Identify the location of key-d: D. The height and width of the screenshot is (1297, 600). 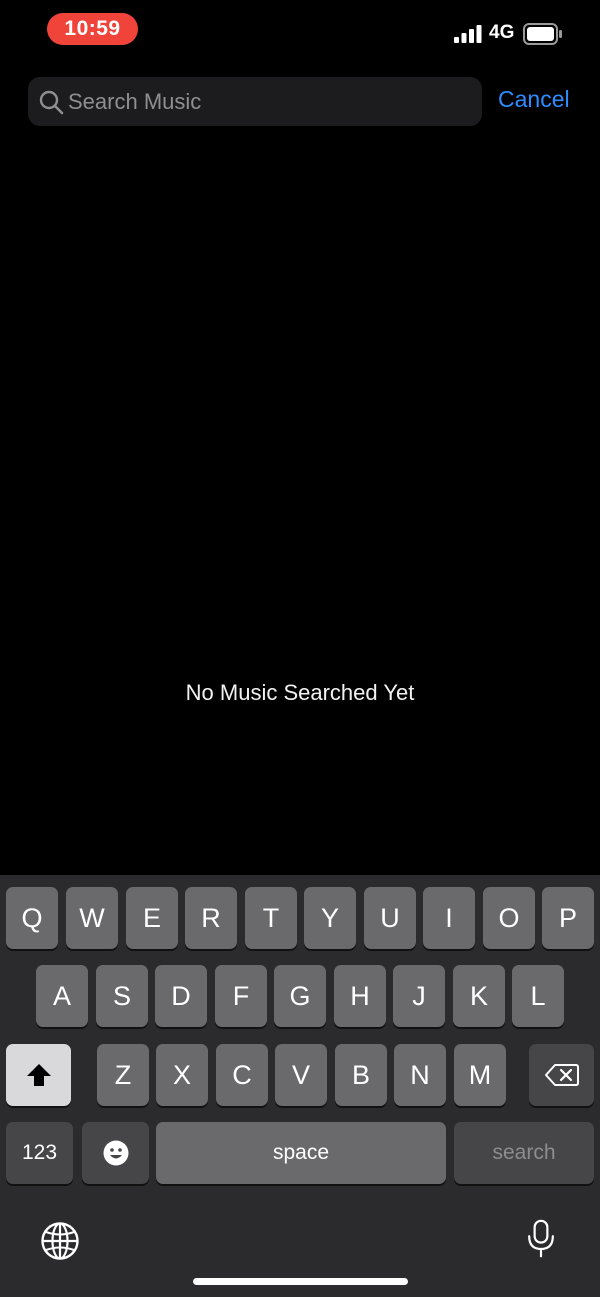
(181, 996).